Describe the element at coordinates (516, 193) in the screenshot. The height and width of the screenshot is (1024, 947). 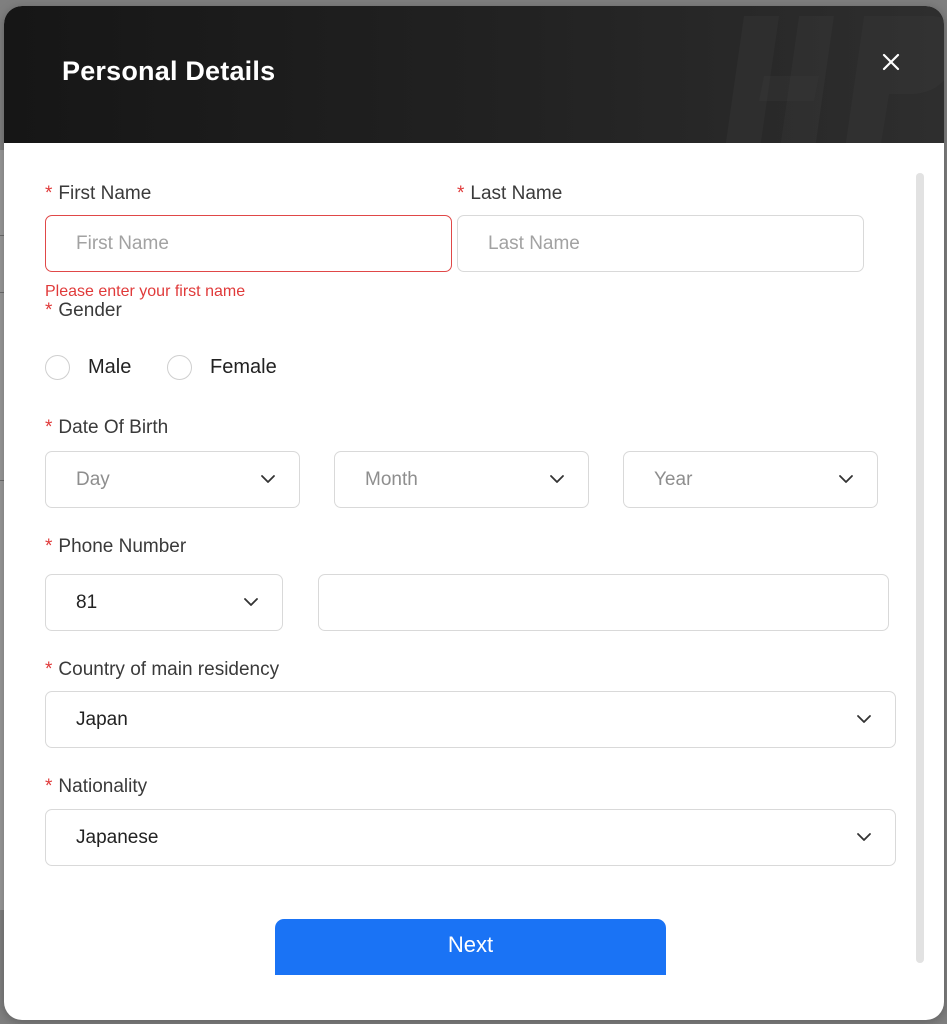
I see `last-name-label-text: Last Name` at that location.